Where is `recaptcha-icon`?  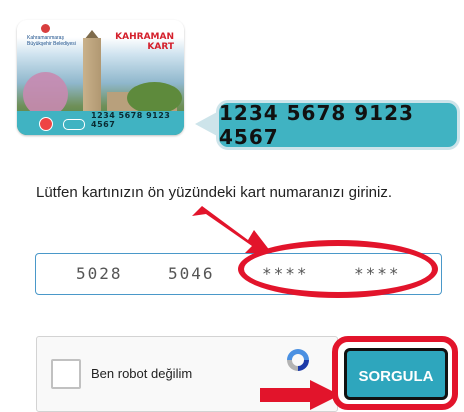 recaptcha-icon is located at coordinates (298, 360).